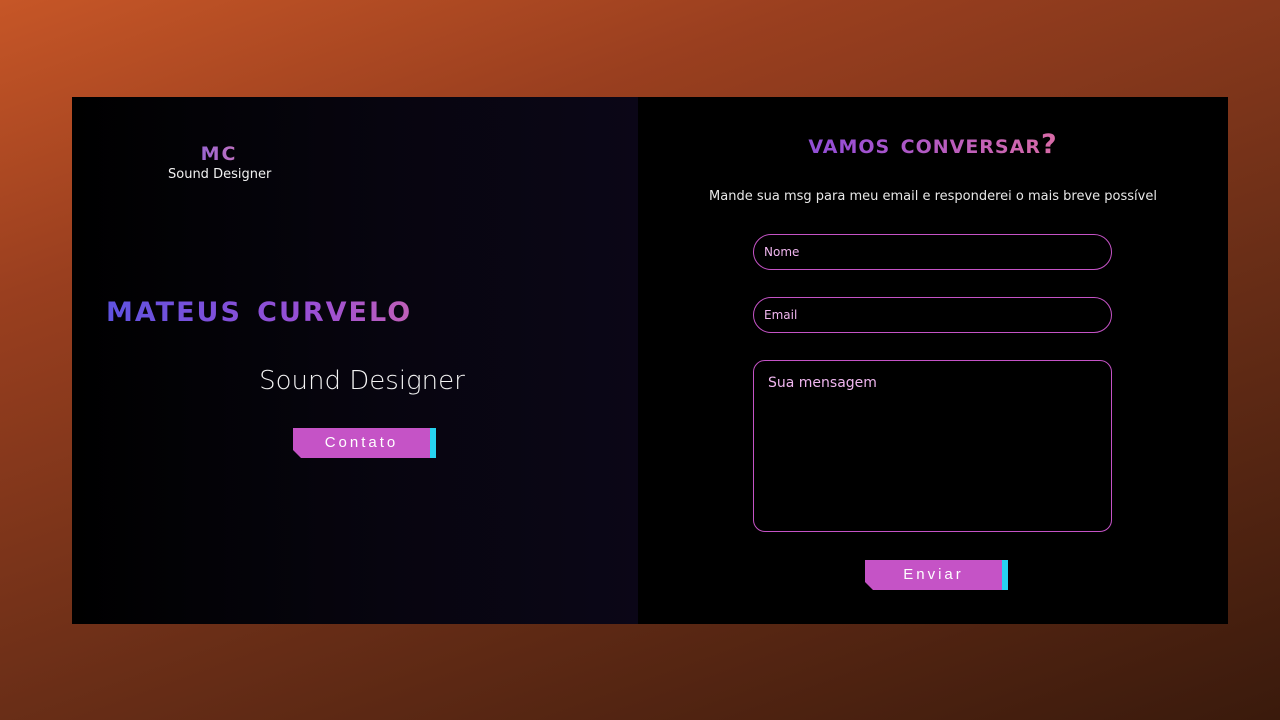  Describe the element at coordinates (219, 154) in the screenshot. I see `logo-mark: MC` at that location.